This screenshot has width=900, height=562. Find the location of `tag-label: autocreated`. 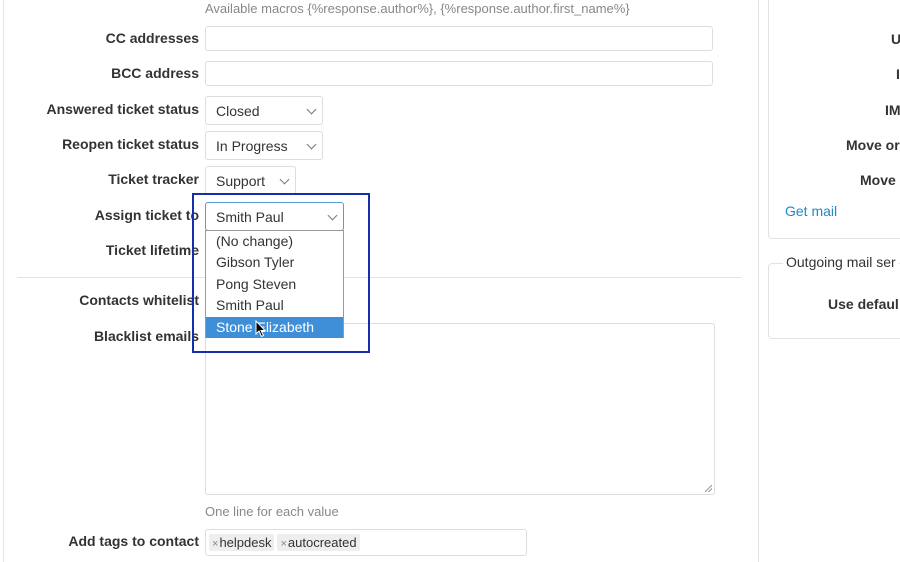

tag-label: autocreated is located at coordinates (322, 542).